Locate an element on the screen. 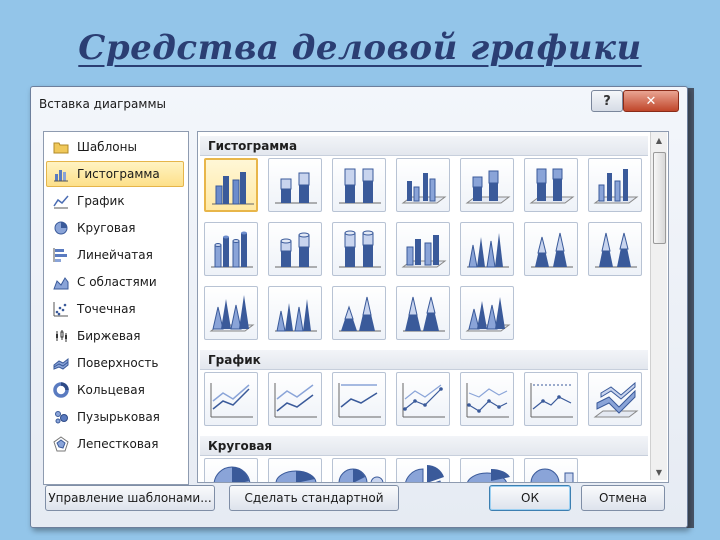 This screenshot has width=720, height=540. chart-thumb-3d-pie is located at coordinates (295, 470).